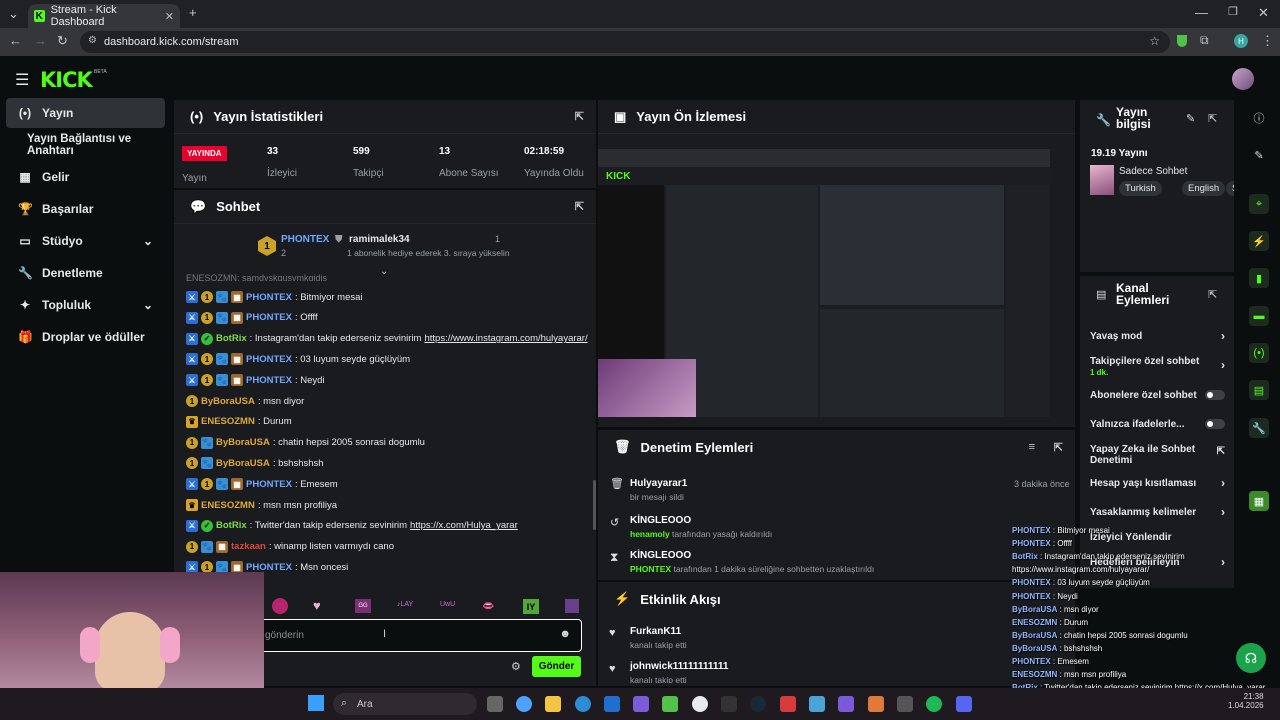  What do you see at coordinates (85, 305) in the screenshot?
I see `sidebar-item-topluluk: ✦ Topluluk ⌄` at bounding box center [85, 305].